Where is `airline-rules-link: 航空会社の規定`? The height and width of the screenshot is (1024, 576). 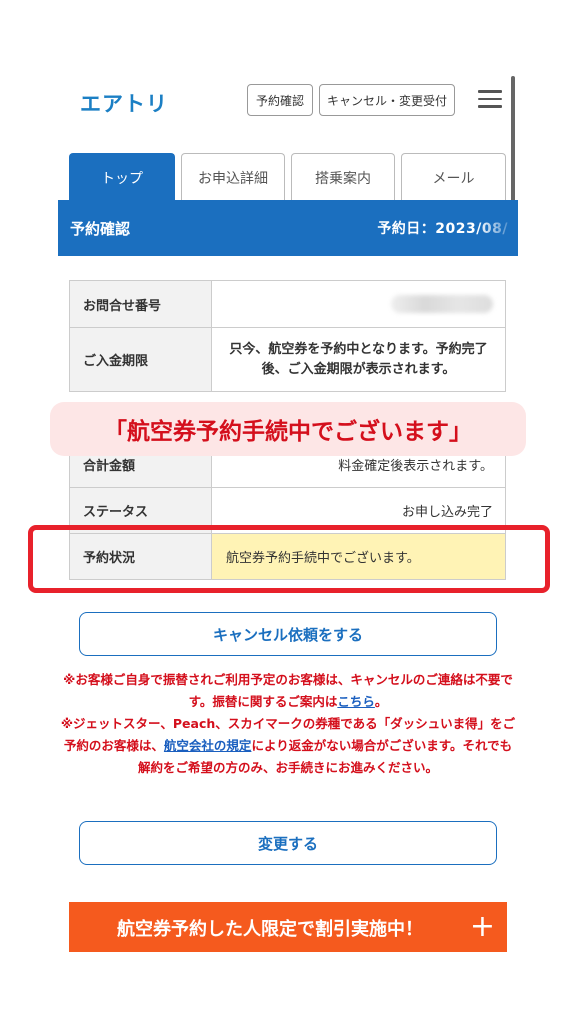
airline-rules-link: 航空会社の規定 is located at coordinates (208, 745).